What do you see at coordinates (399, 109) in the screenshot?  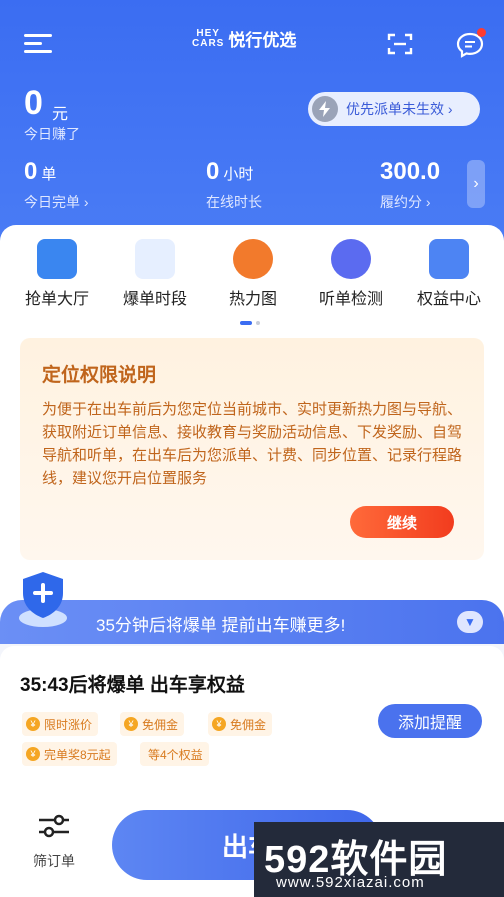 I see `priority-text: 优先派单未生效 ›` at bounding box center [399, 109].